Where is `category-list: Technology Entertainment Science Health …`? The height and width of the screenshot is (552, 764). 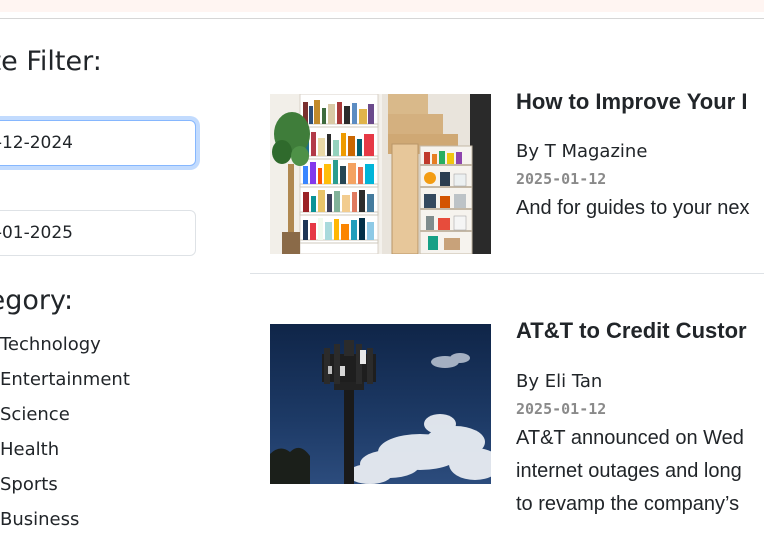
category-list: Technology Entertainment Science Health … is located at coordinates (65, 432).